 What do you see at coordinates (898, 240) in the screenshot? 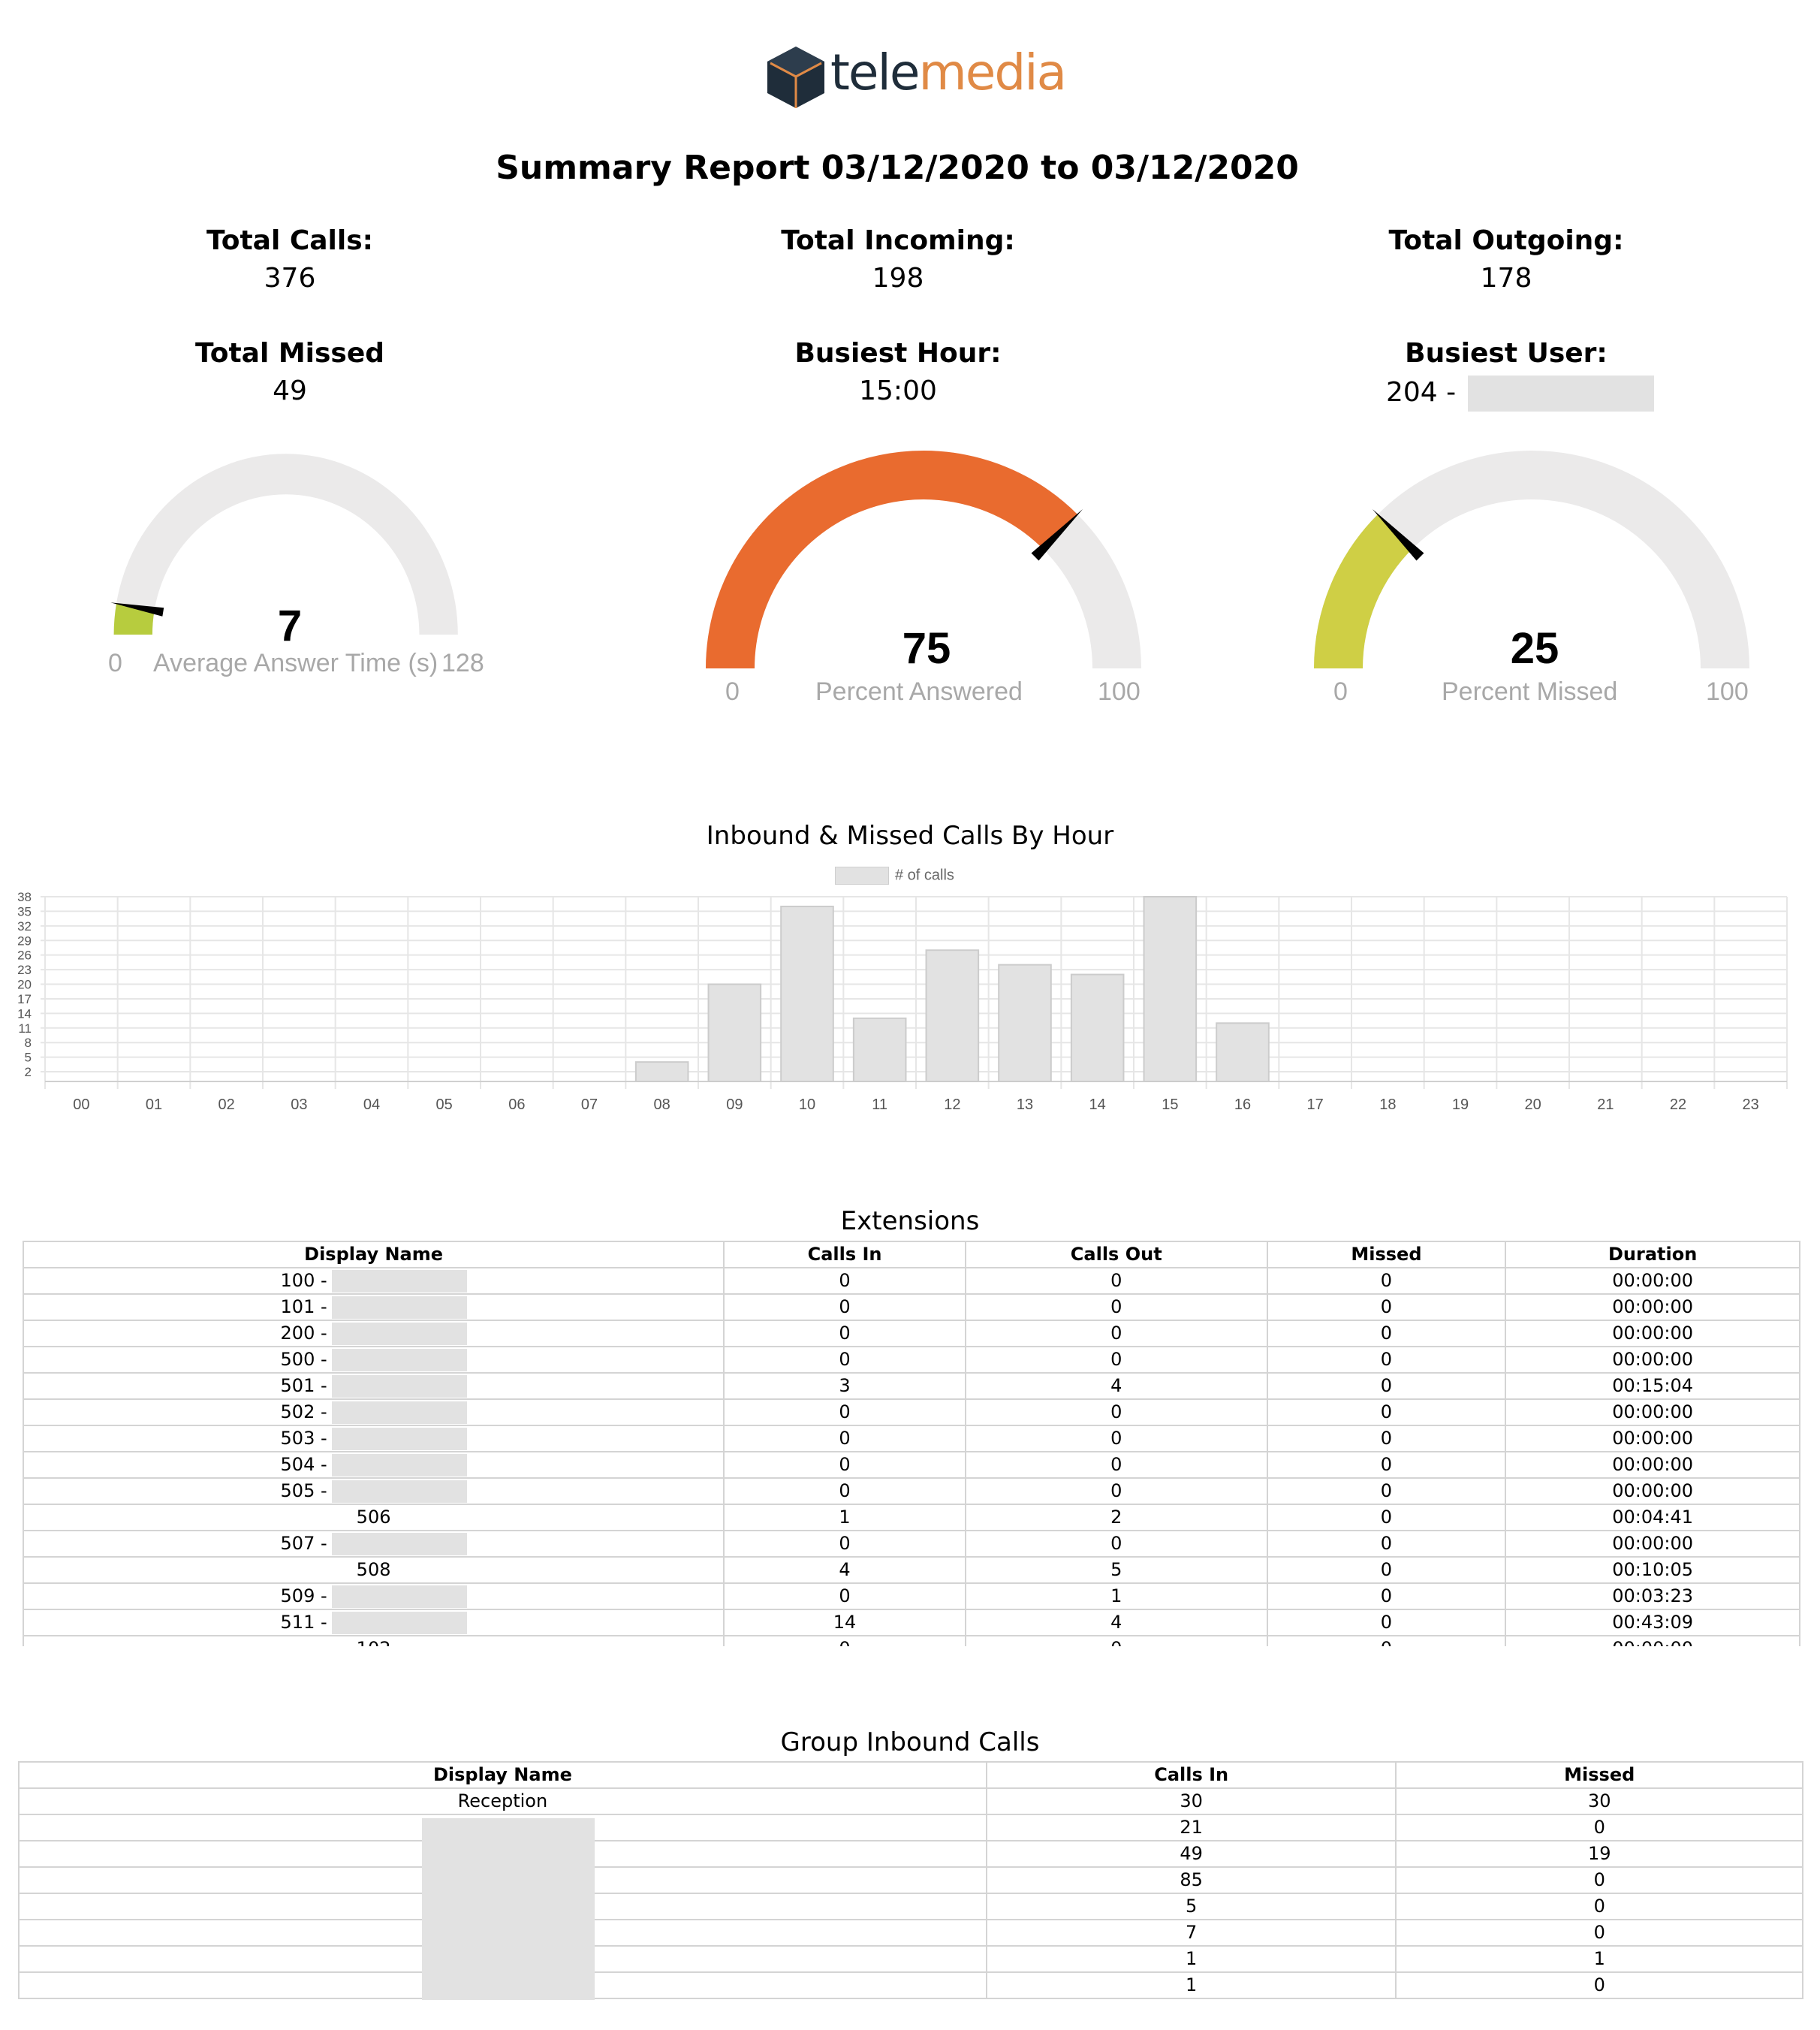
I see `total-incoming-label: Total Incoming:` at bounding box center [898, 240].